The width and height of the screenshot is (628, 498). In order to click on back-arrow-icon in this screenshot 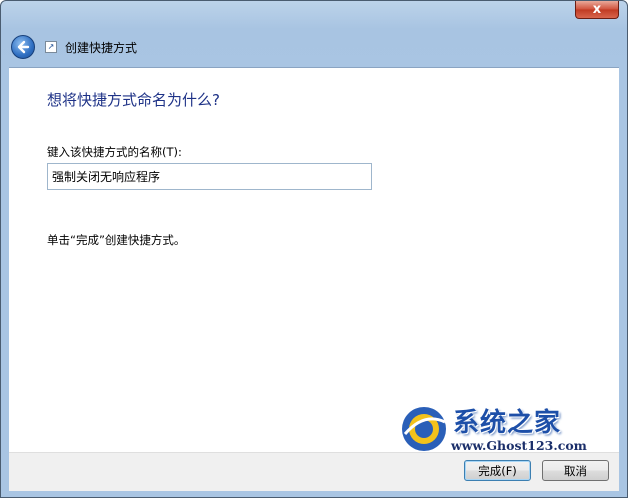, I will do `click(23, 47)`.